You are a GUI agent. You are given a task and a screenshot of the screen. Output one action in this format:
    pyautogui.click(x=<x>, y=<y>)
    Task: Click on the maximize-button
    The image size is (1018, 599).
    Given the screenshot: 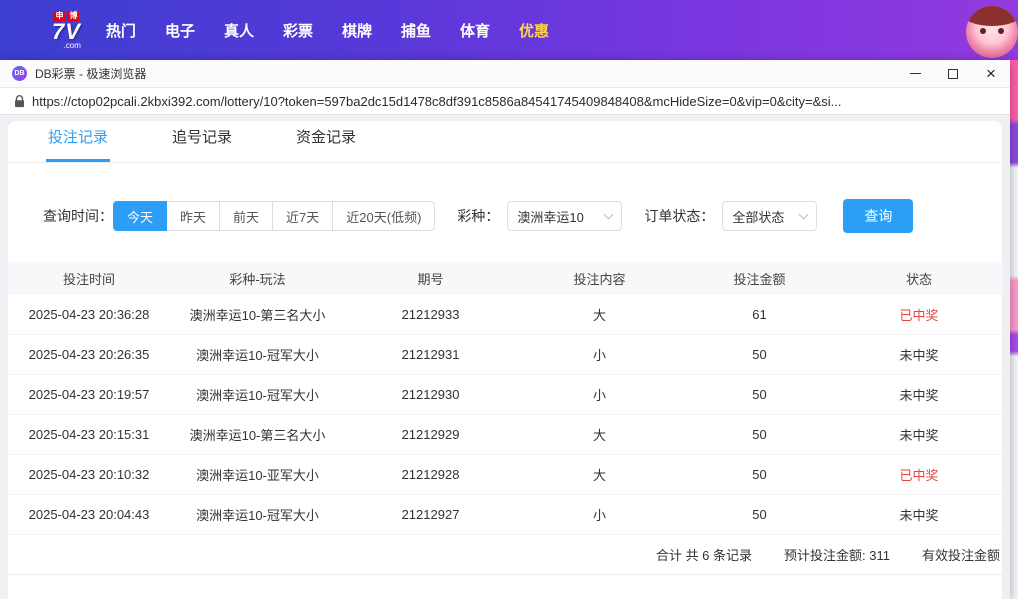 What is the action you would take?
    pyautogui.click(x=953, y=74)
    